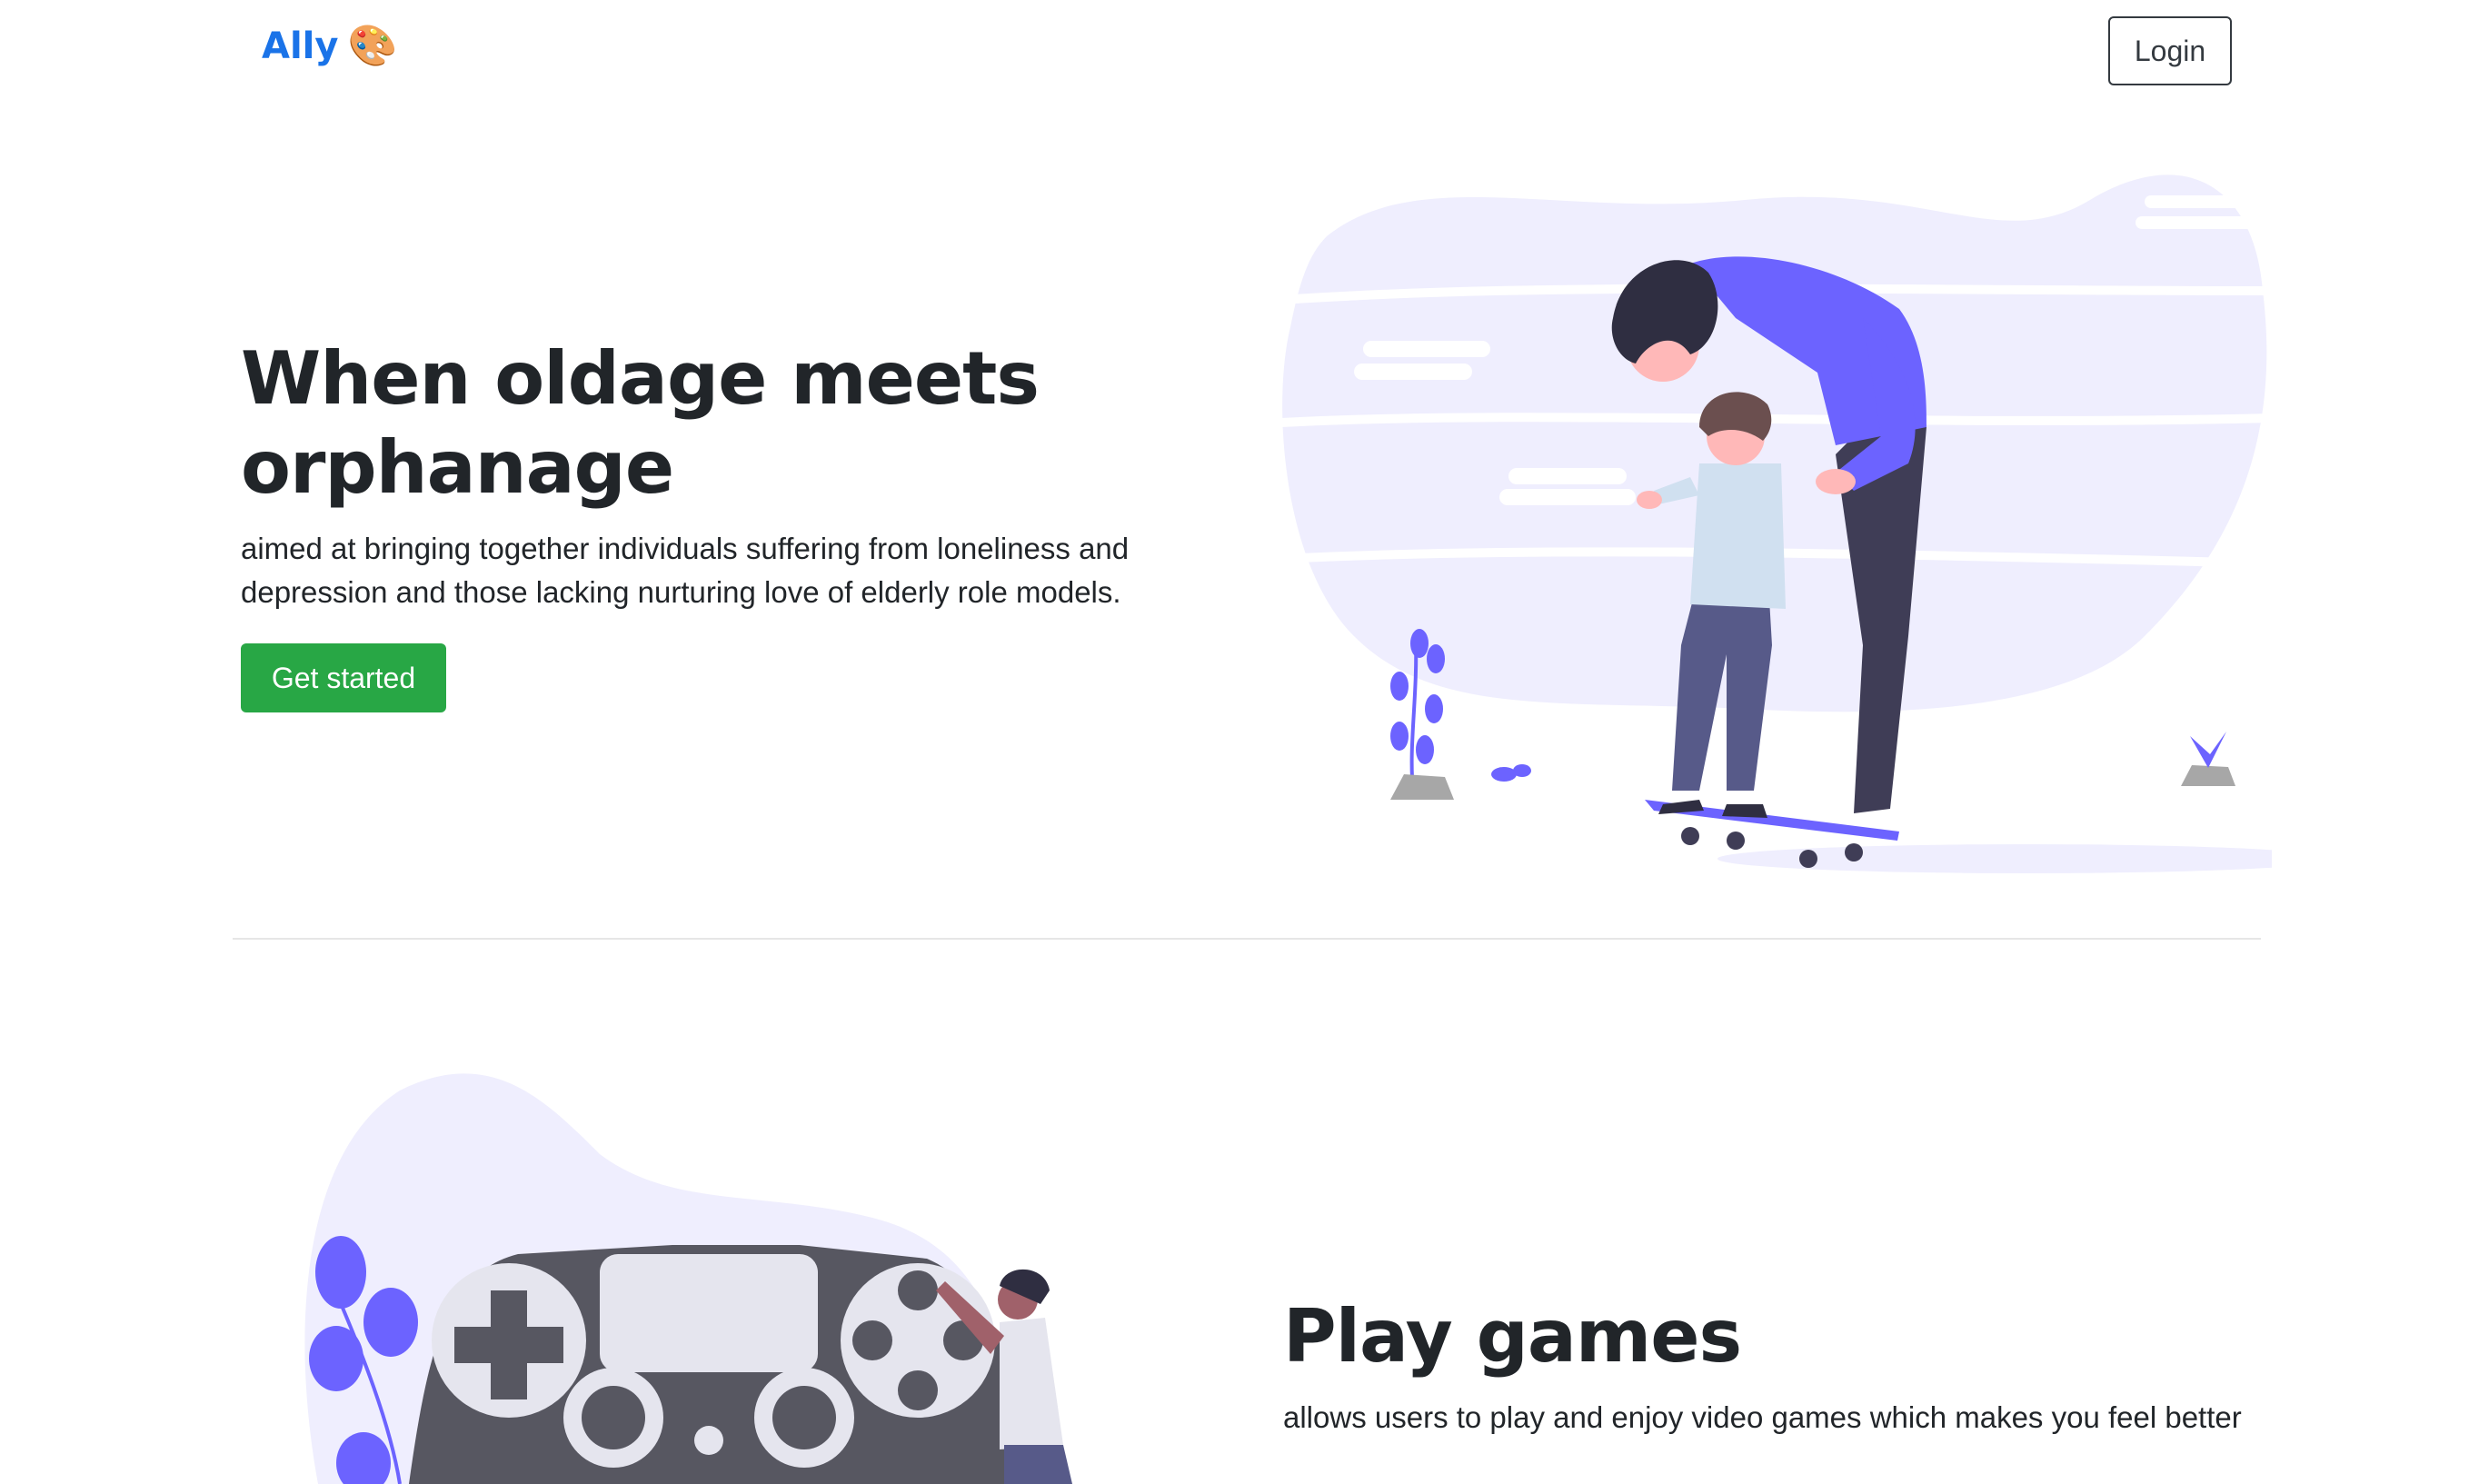  I want to click on feature-illustration, so click(688, 1278).